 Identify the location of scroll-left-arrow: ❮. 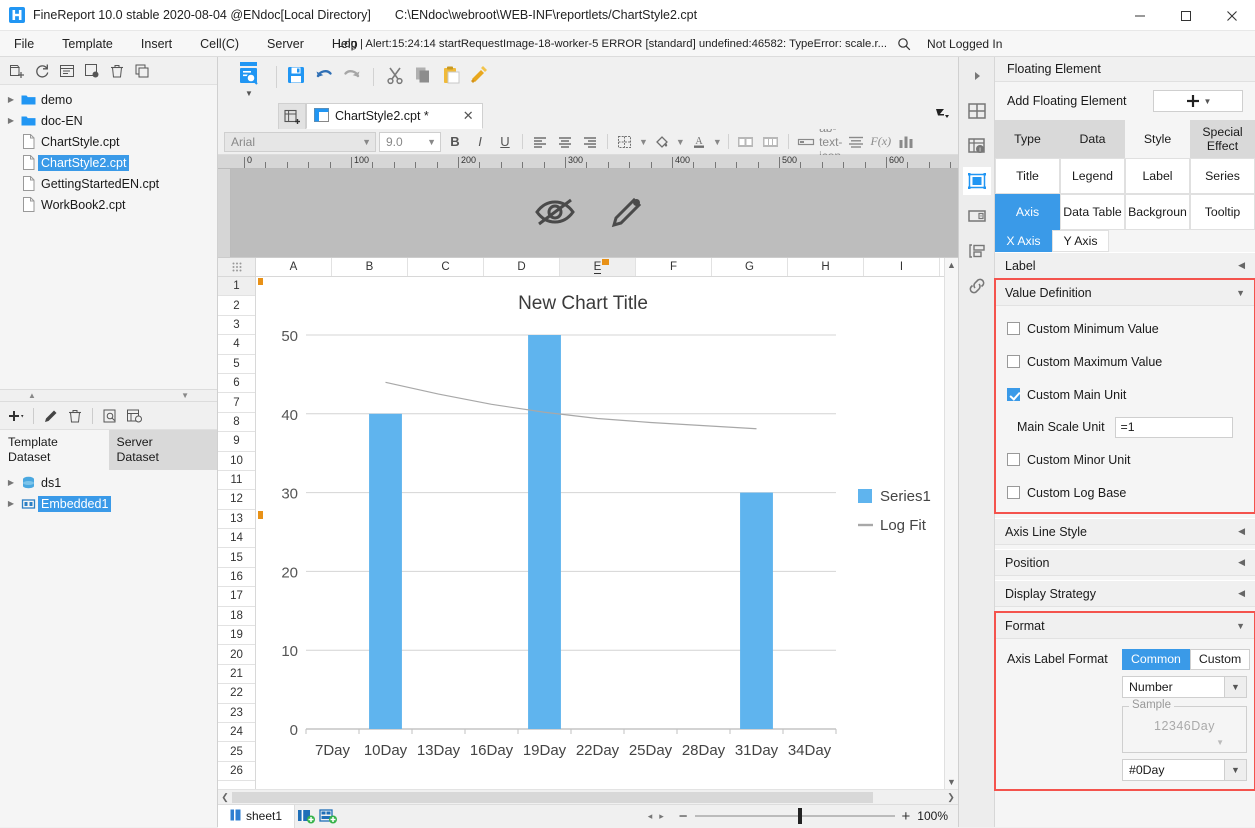
(225, 797).